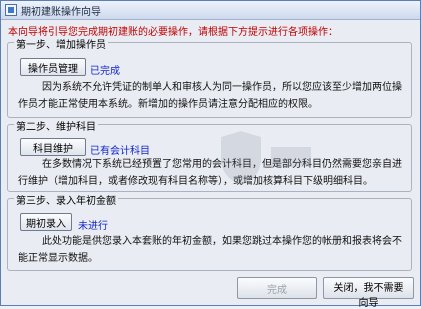  Describe the element at coordinates (66, 199) in the screenshot. I see `step3-title: 第三步、录入年初金额` at that location.